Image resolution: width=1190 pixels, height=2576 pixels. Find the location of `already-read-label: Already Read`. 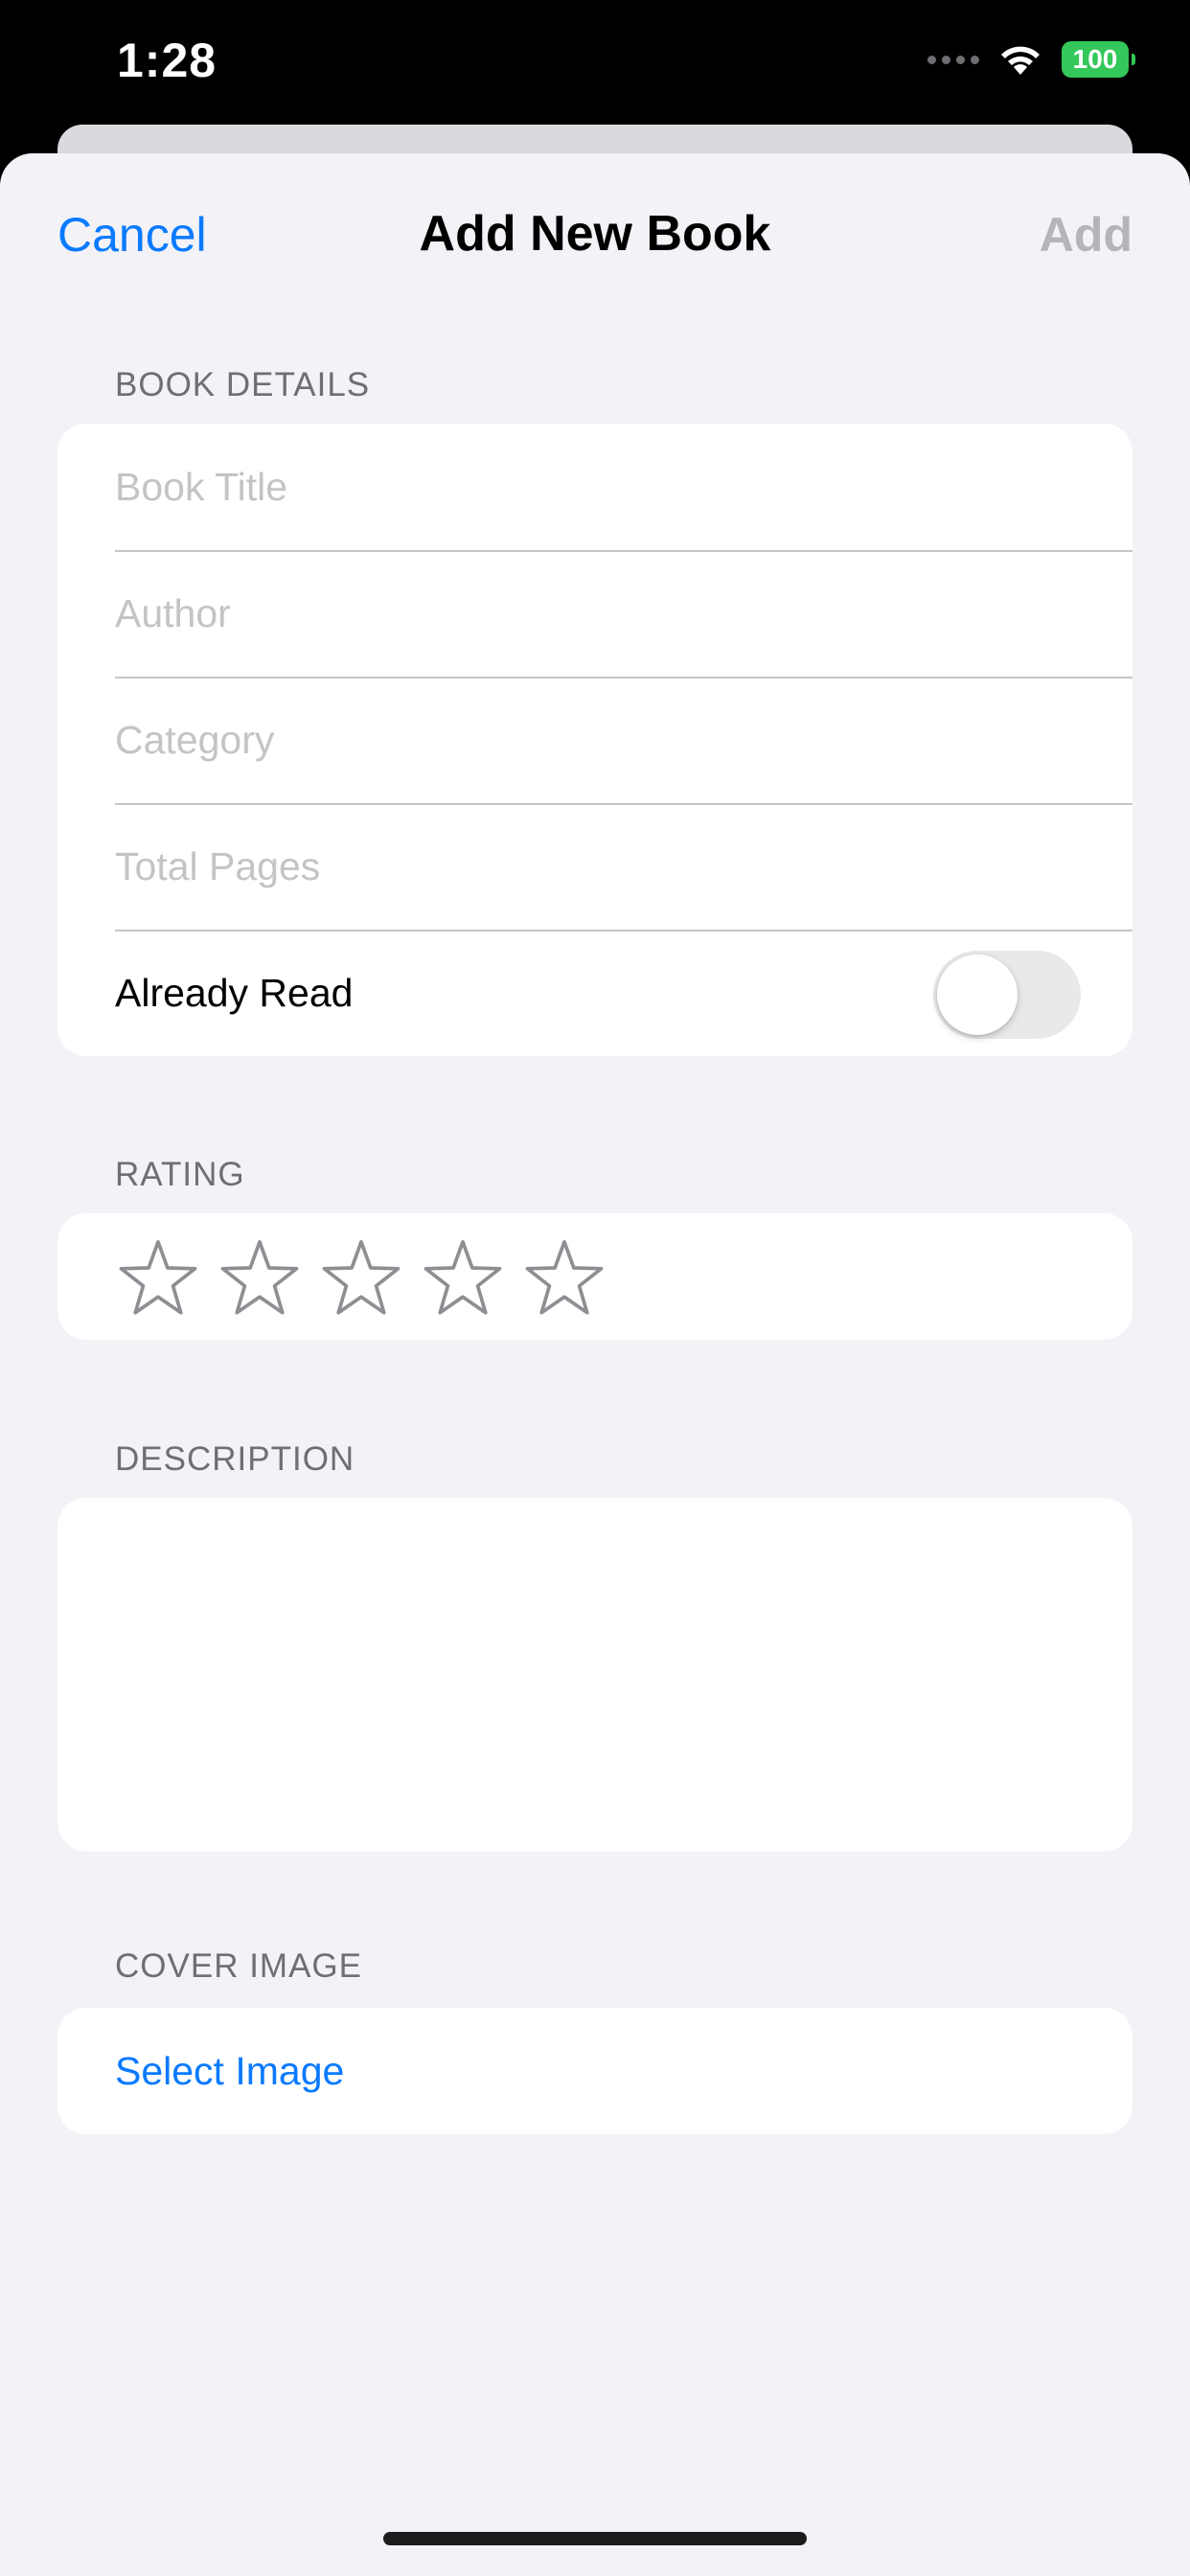

already-read-label: Already Read is located at coordinates (234, 993).